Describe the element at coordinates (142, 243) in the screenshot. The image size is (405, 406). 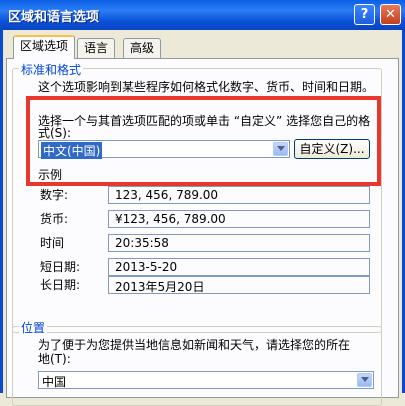
I see `sample-time-value: 20:35:58` at that location.